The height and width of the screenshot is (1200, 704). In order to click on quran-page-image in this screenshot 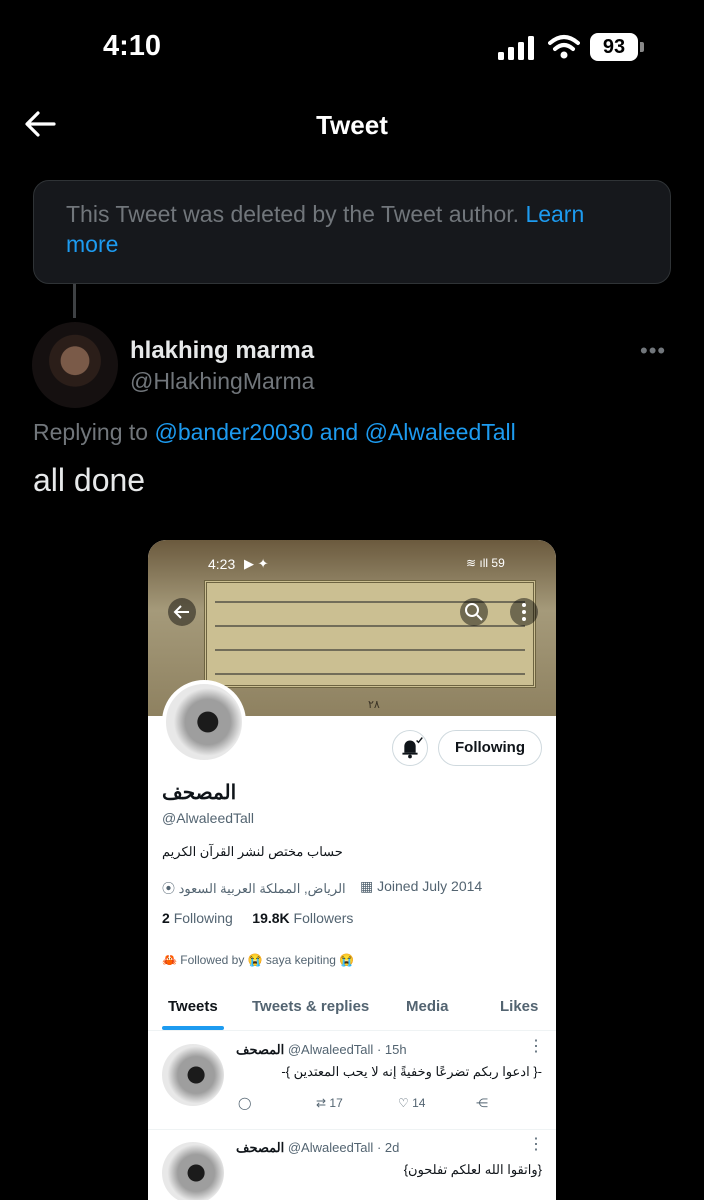, I will do `click(370, 634)`.